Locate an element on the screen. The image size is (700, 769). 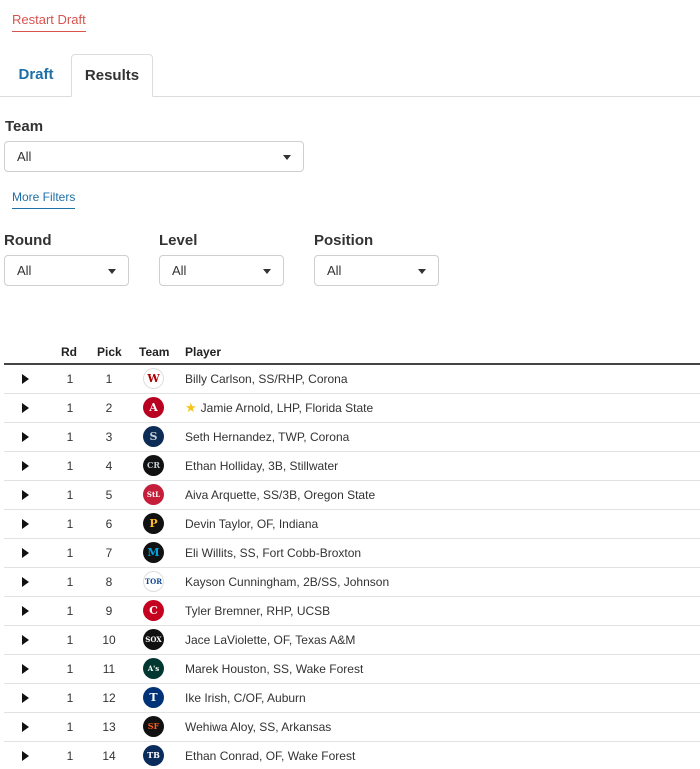
player-cell: Jace LaViolette, OF, Texas A&M is located at coordinates (270, 640).